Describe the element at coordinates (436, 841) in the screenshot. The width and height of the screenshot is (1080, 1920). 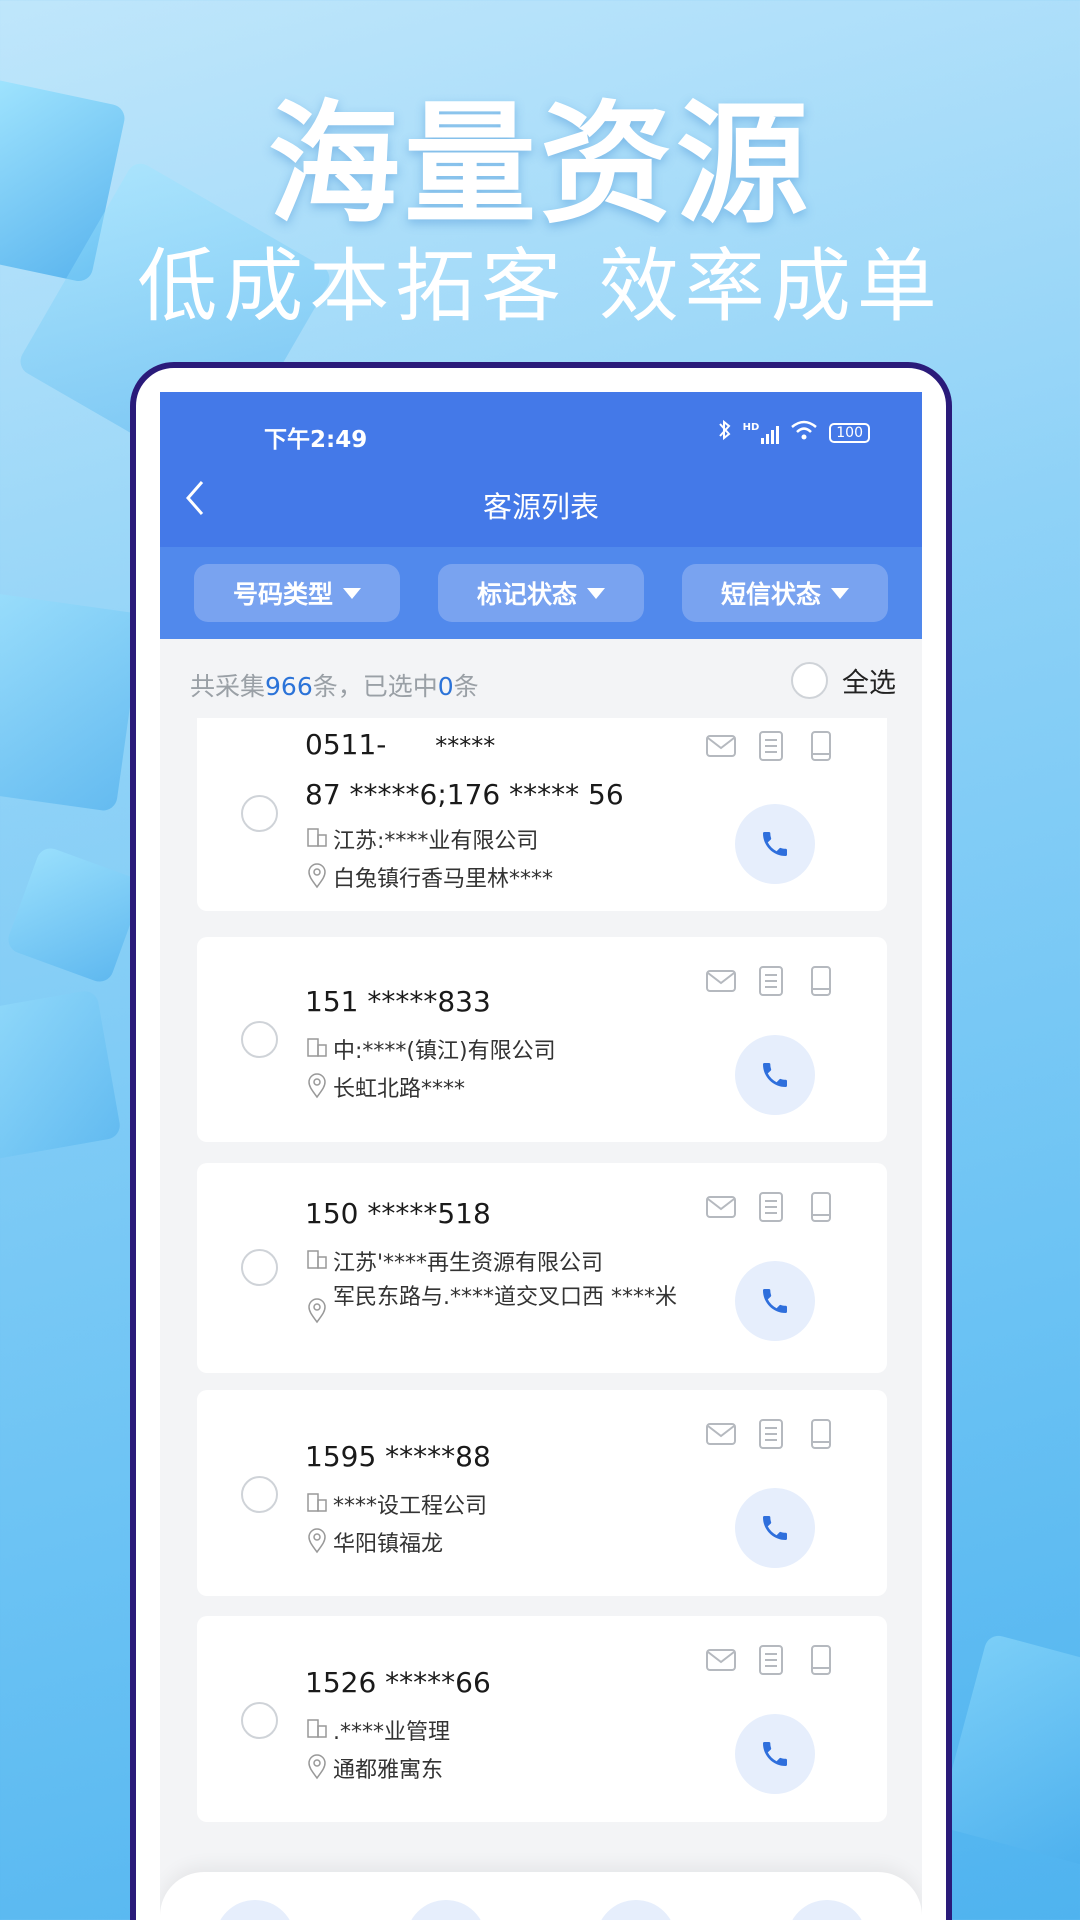
I see `company-name: 江苏:****业有限公司` at that location.